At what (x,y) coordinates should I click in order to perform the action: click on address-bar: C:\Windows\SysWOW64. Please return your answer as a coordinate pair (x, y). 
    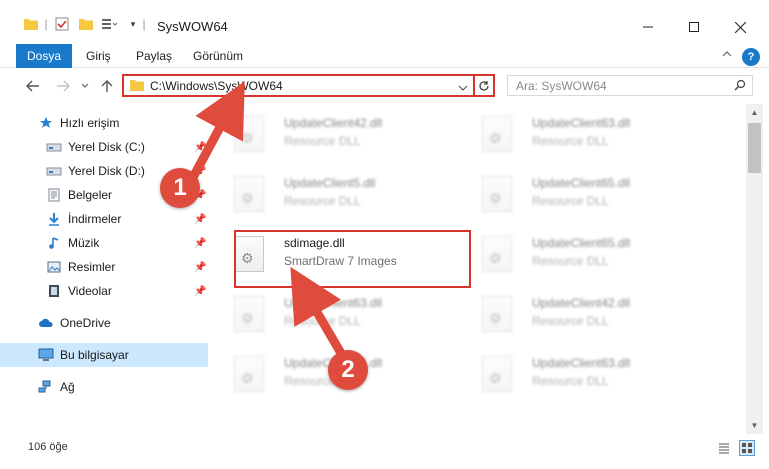
    Looking at the image, I should click on (298, 85).